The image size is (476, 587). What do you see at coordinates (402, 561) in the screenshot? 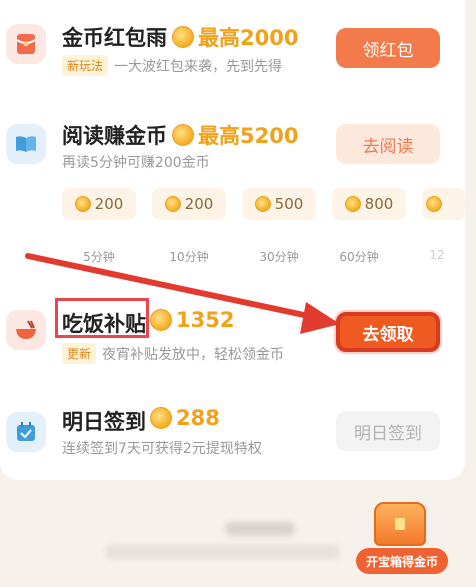
I see `treasure-chest-label: 开宝箱得金币` at bounding box center [402, 561].